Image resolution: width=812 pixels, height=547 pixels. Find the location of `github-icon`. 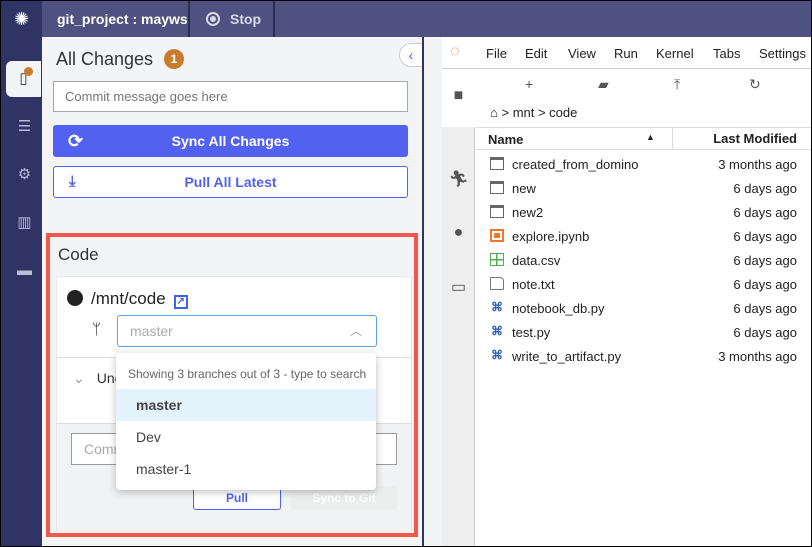

github-icon is located at coordinates (75, 298).